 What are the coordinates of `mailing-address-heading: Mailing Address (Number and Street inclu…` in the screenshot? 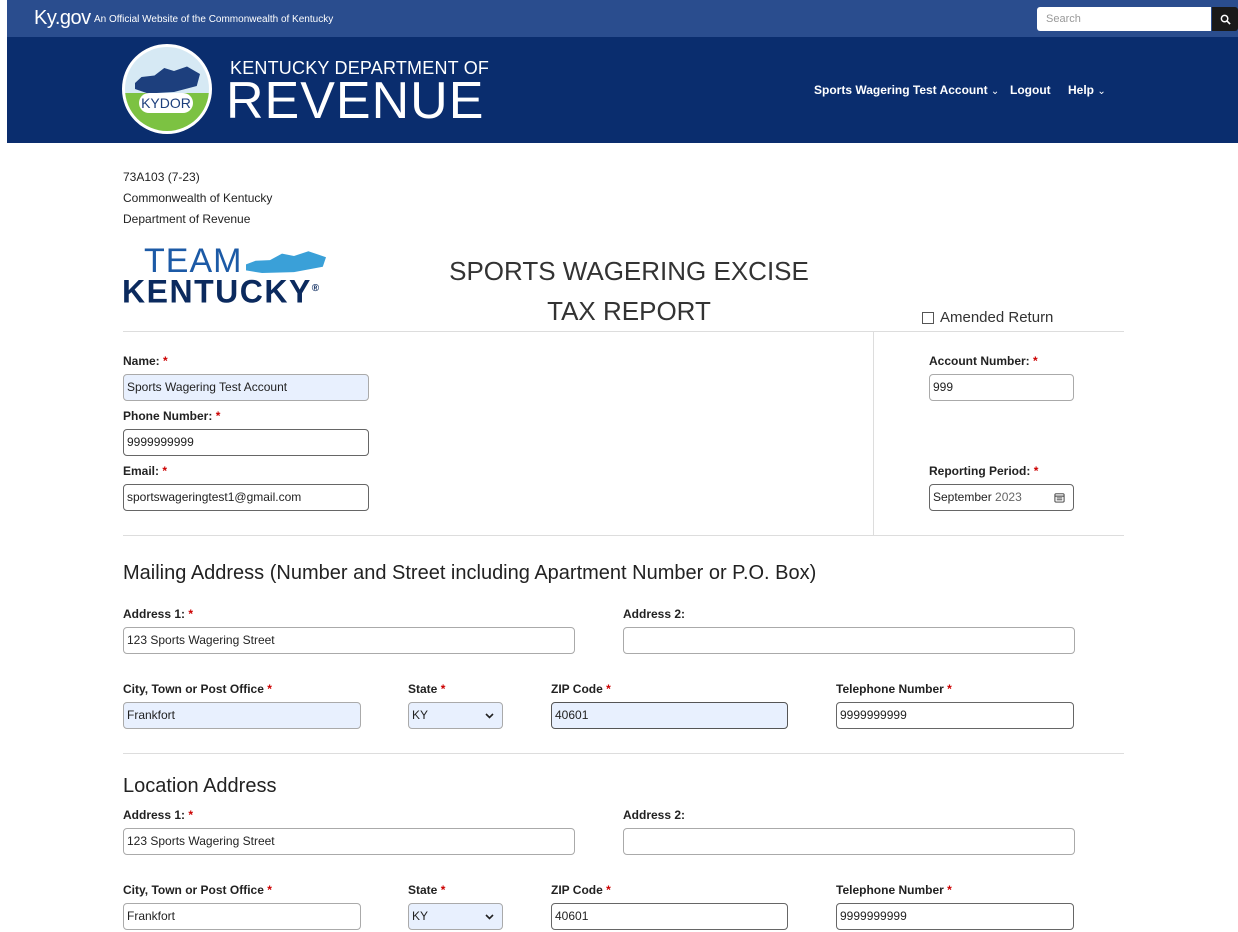 It's located at (470, 573).